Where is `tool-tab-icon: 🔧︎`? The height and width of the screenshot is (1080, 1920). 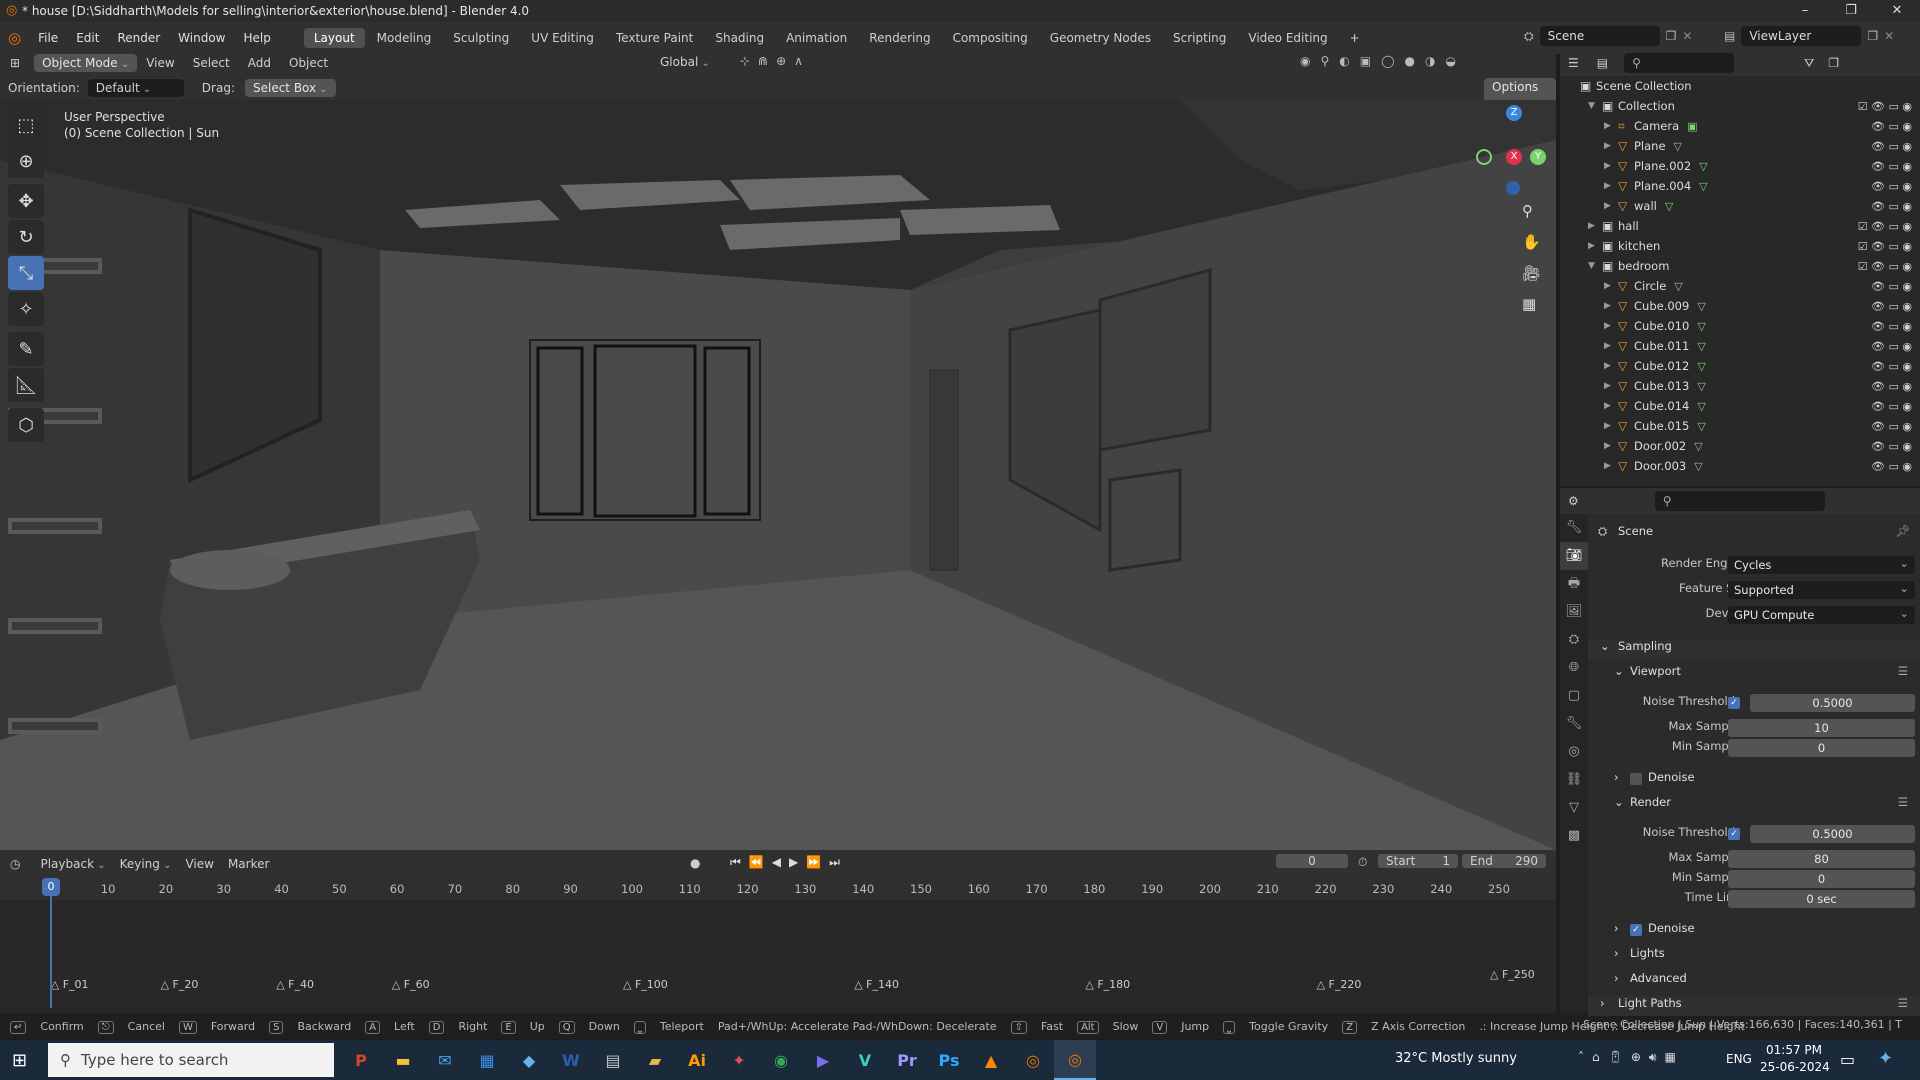 tool-tab-icon: 🔧︎ is located at coordinates (1574, 528).